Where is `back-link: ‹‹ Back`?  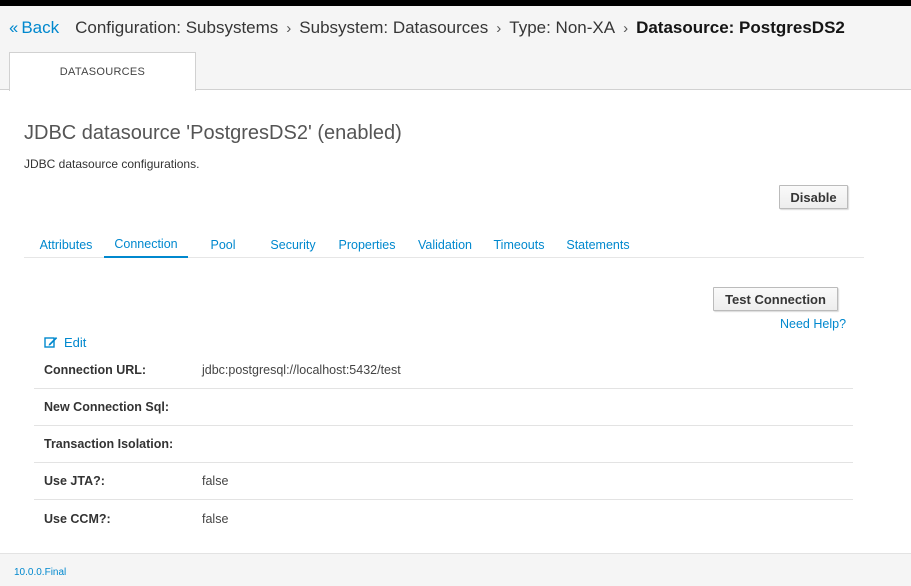 back-link: ‹‹ Back is located at coordinates (34, 28).